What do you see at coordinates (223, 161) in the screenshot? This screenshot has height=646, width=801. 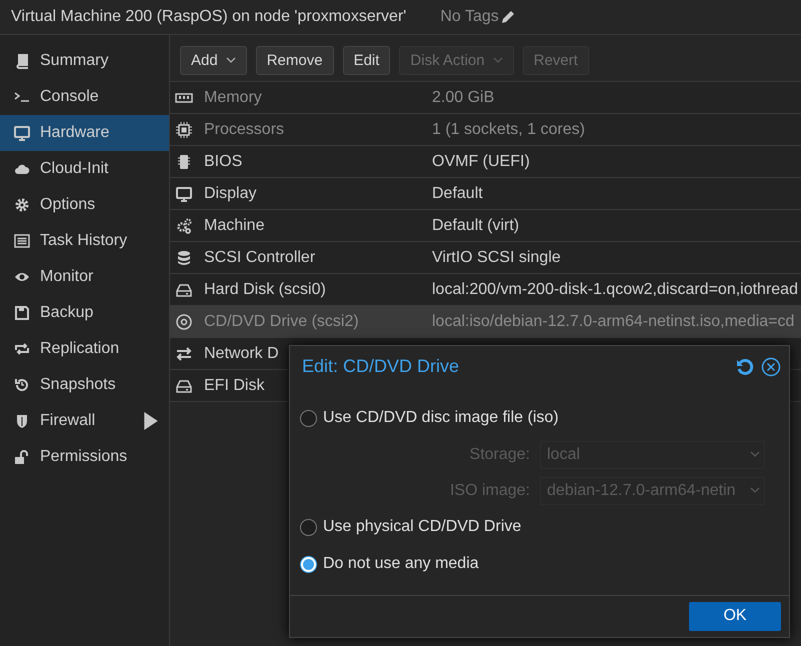 I see `hardware-name: BIOS` at bounding box center [223, 161].